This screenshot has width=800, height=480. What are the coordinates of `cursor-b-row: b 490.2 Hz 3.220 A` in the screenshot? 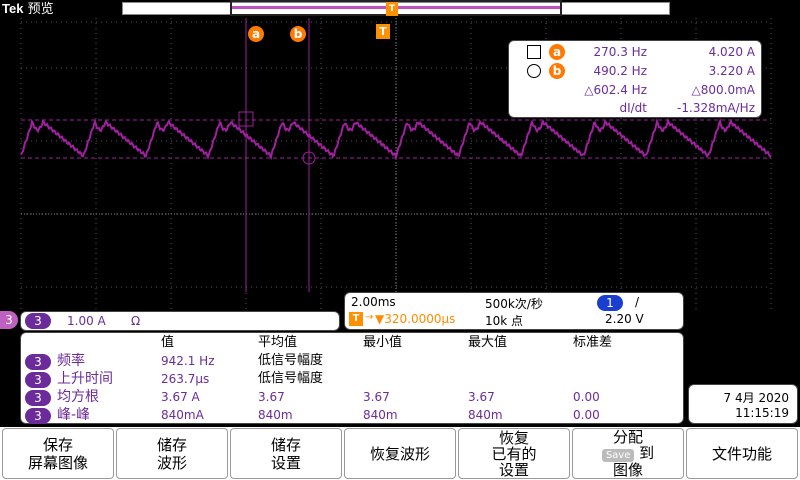 It's located at (636, 71).